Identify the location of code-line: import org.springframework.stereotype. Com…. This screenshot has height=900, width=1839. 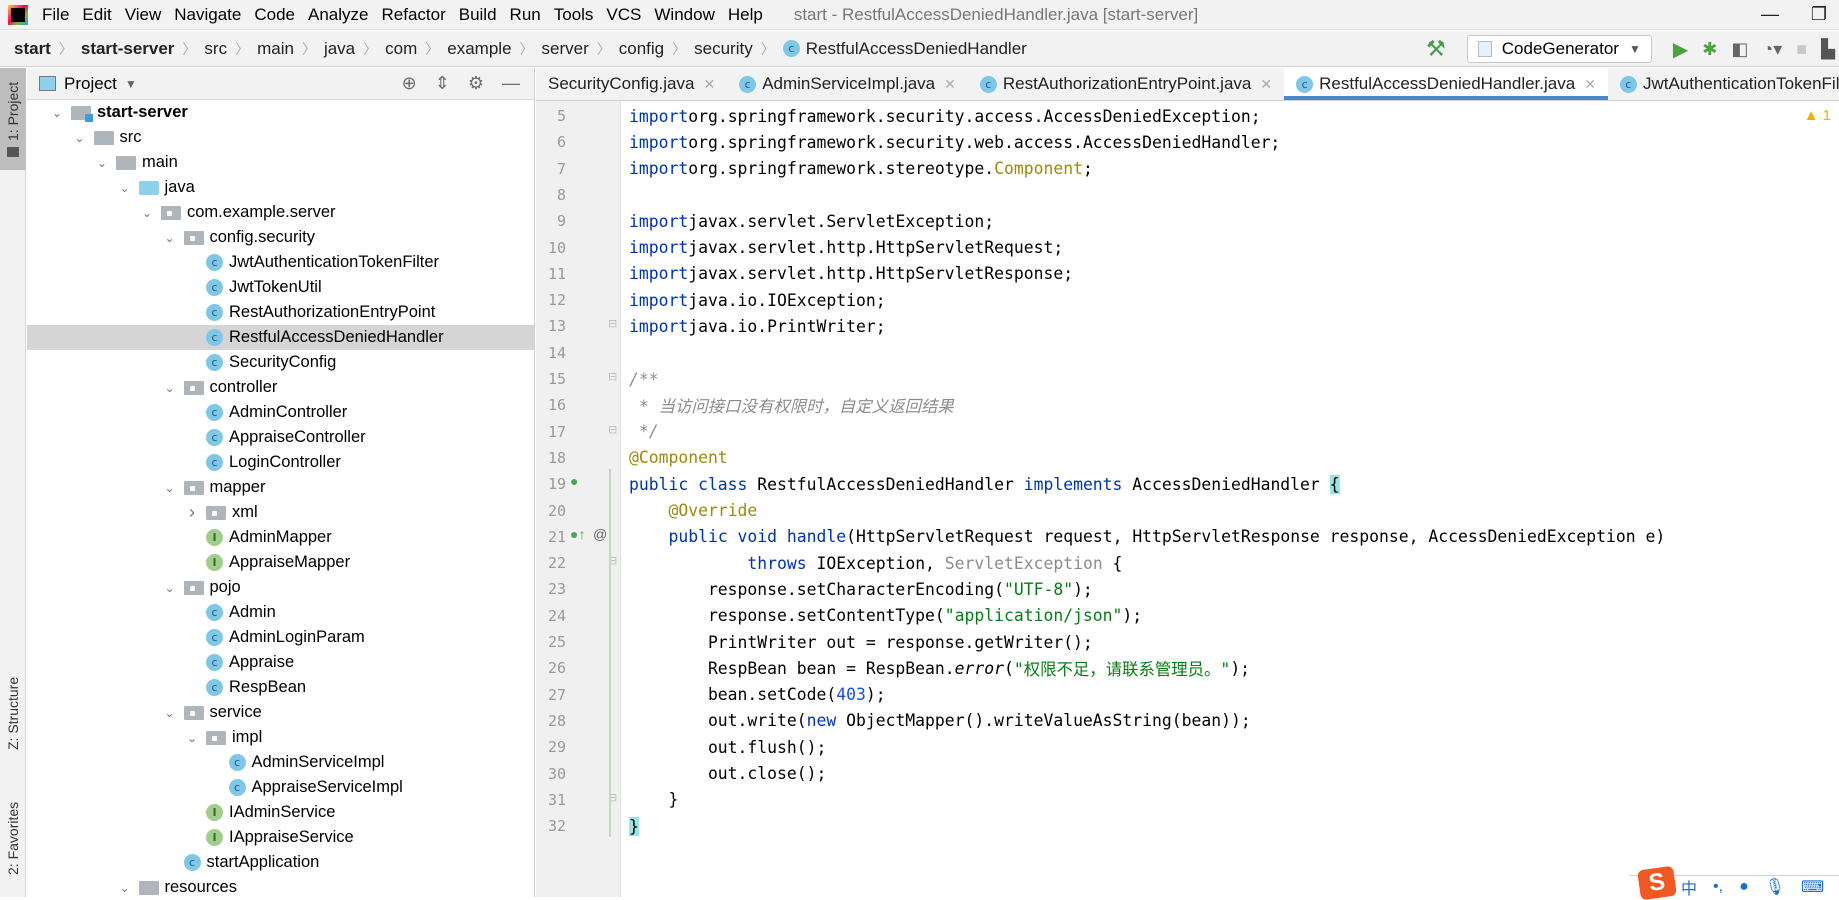
(1230, 169).